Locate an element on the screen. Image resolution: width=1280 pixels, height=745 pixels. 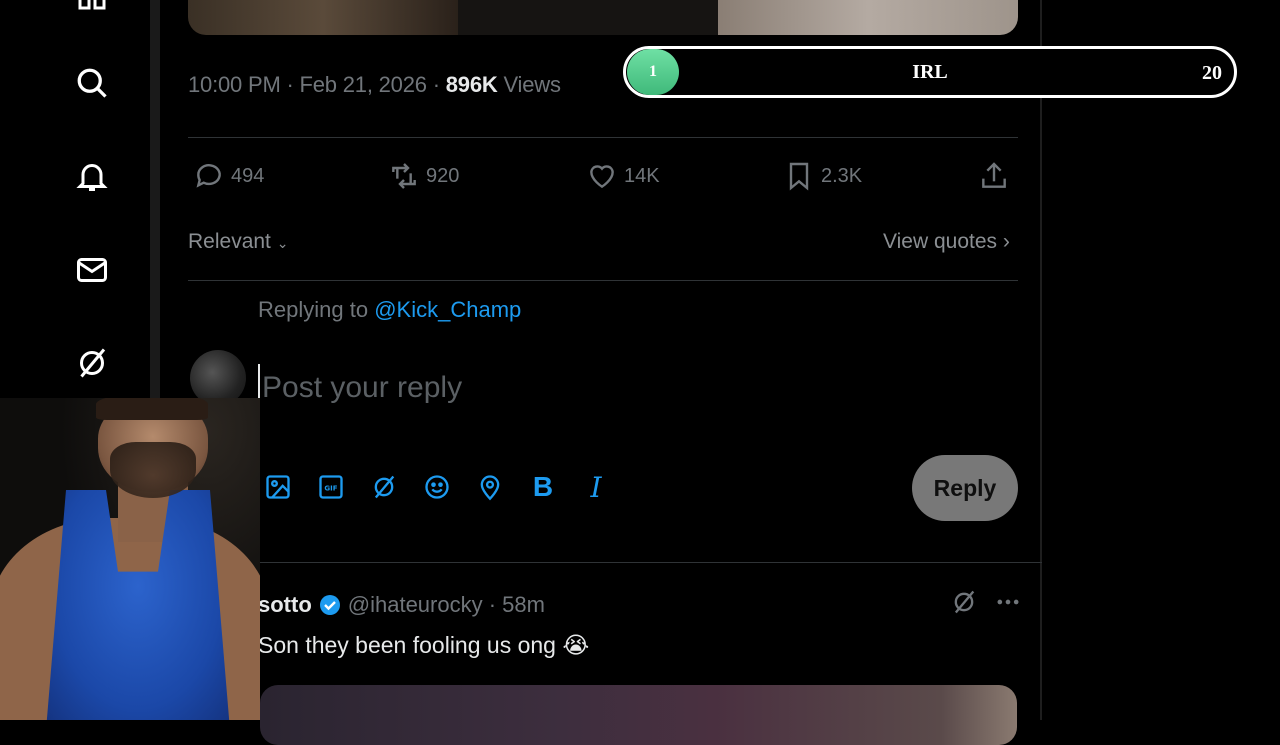
repost-icon is located at coordinates (404, 176).